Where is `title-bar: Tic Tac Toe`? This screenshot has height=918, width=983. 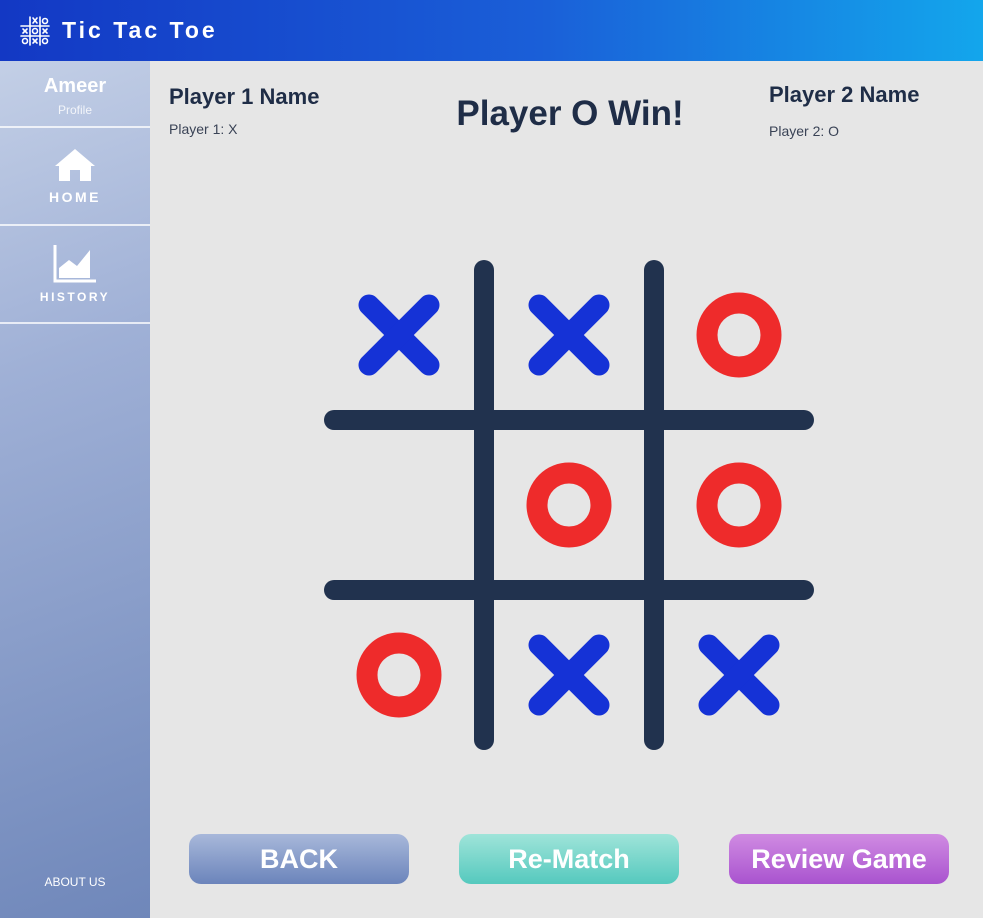
title-bar: Tic Tac Toe is located at coordinates (491, 30).